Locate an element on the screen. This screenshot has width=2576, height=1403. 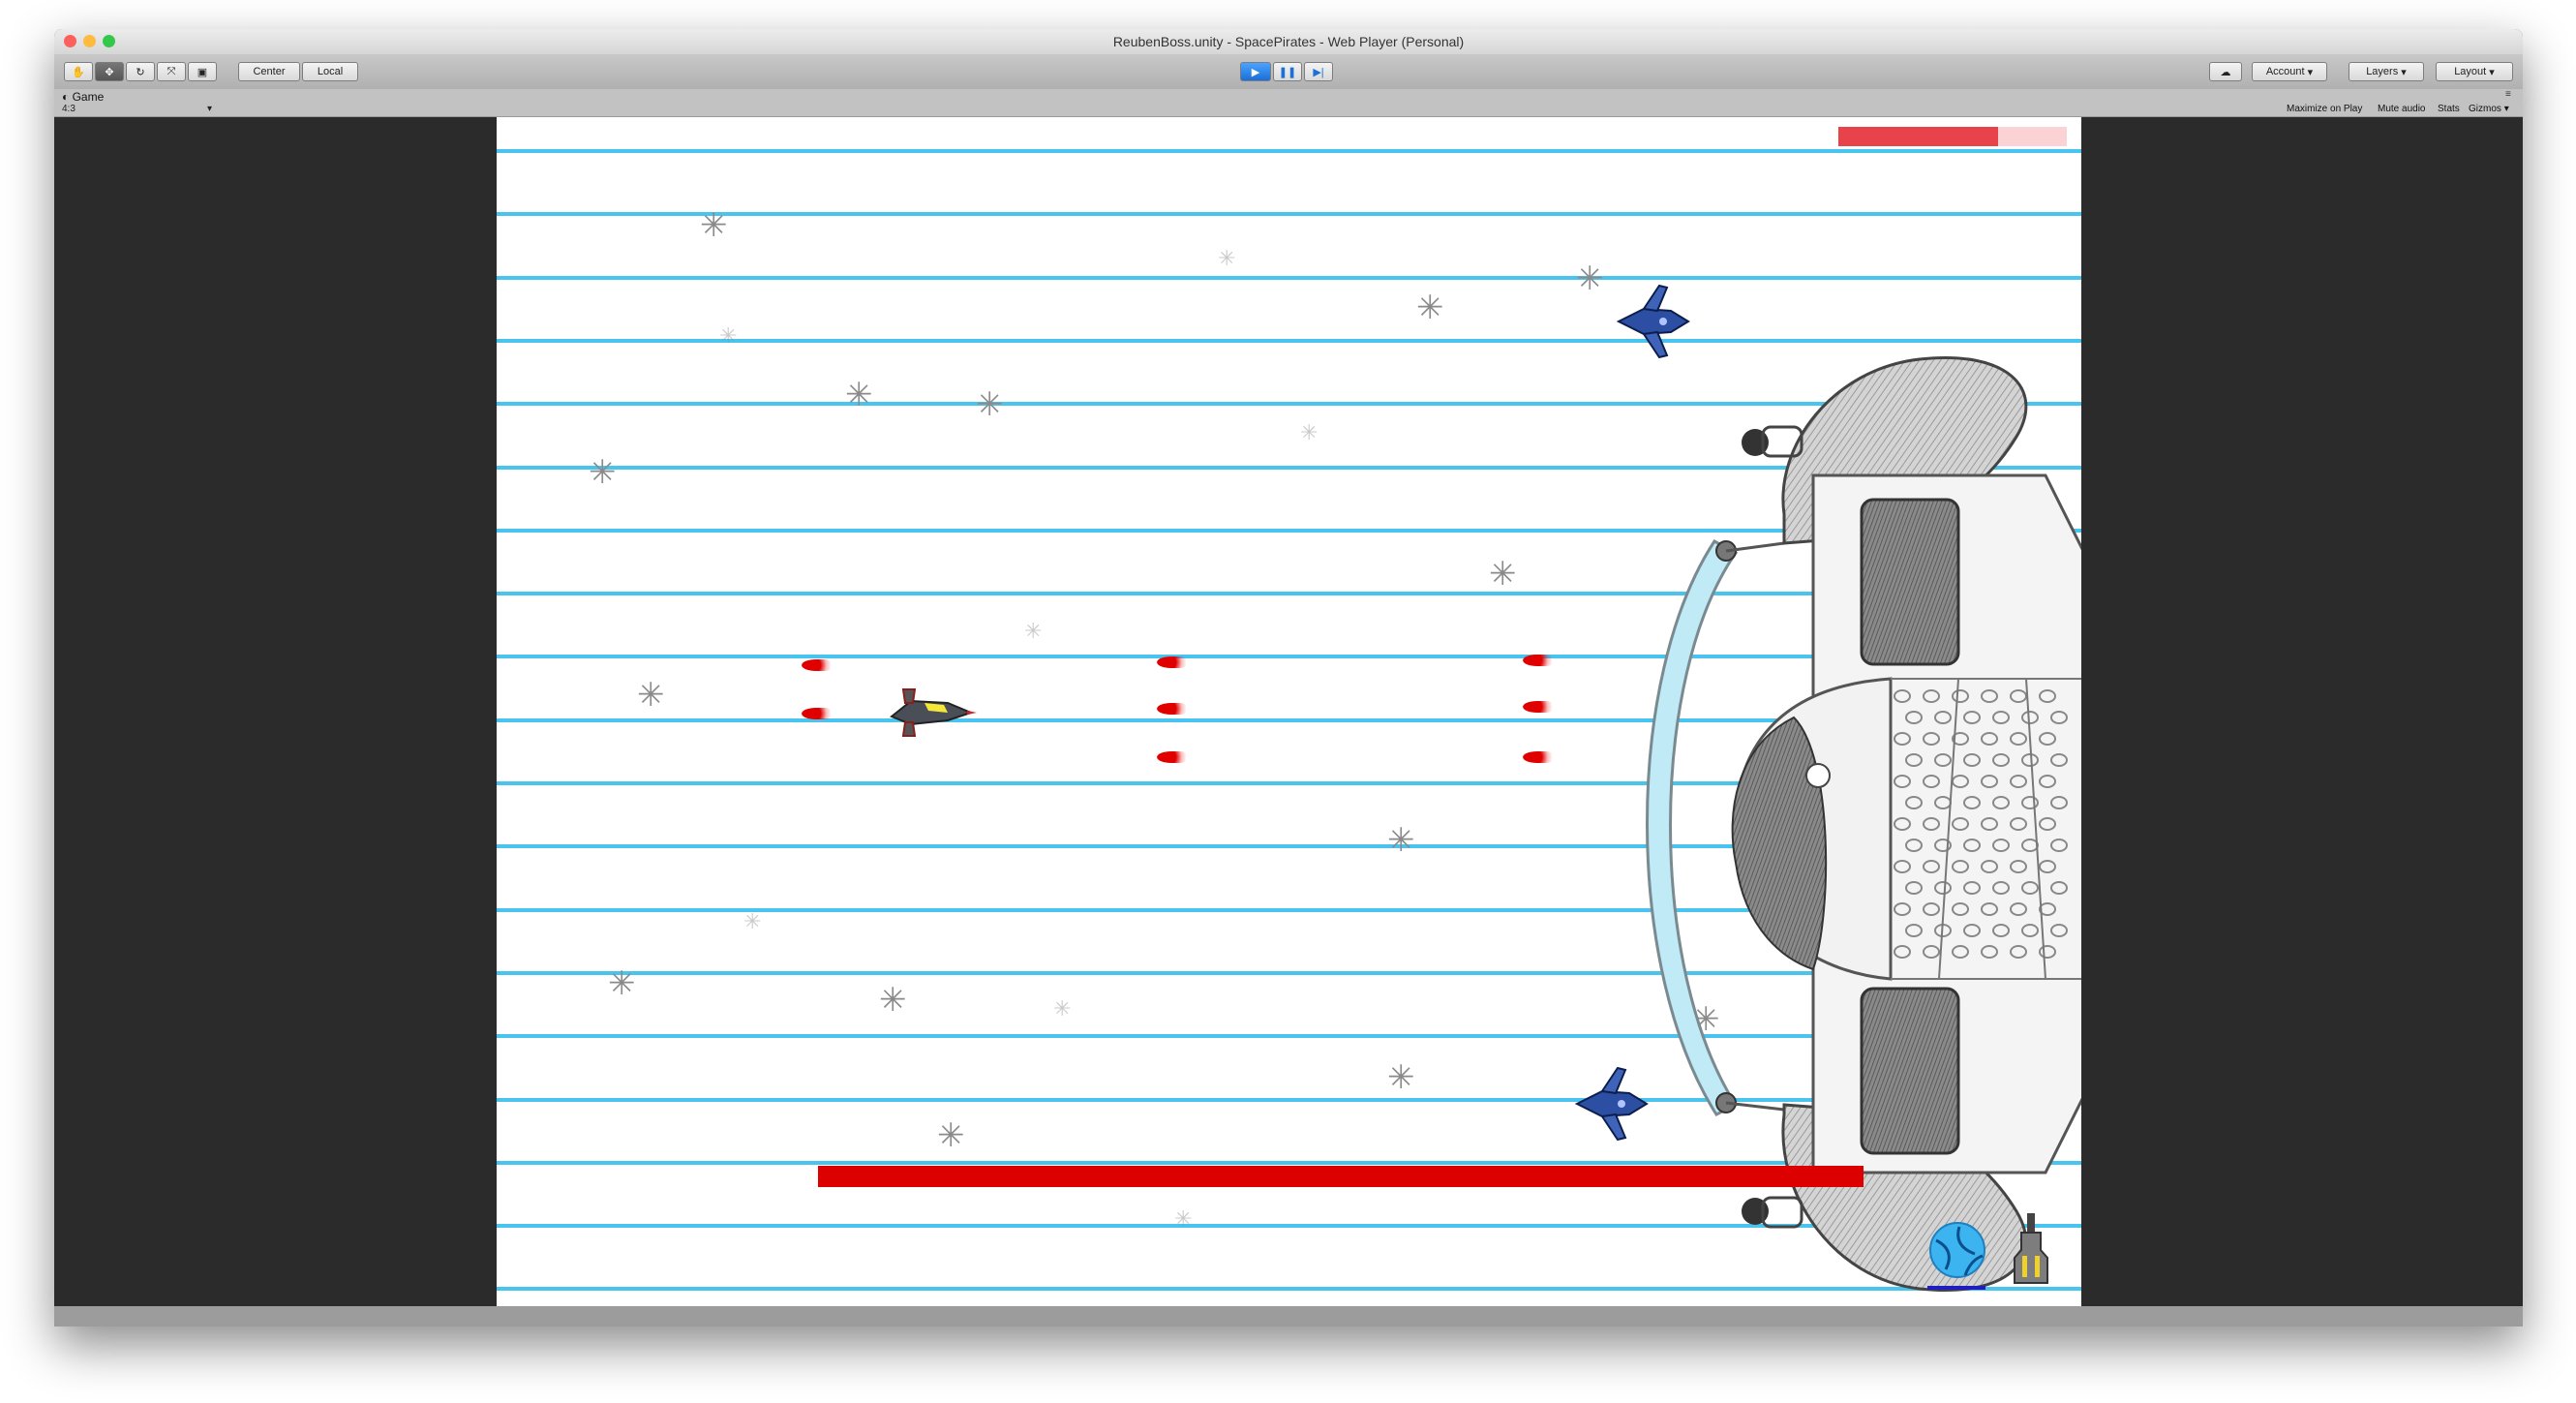
pivot-label: Center is located at coordinates (269, 72).